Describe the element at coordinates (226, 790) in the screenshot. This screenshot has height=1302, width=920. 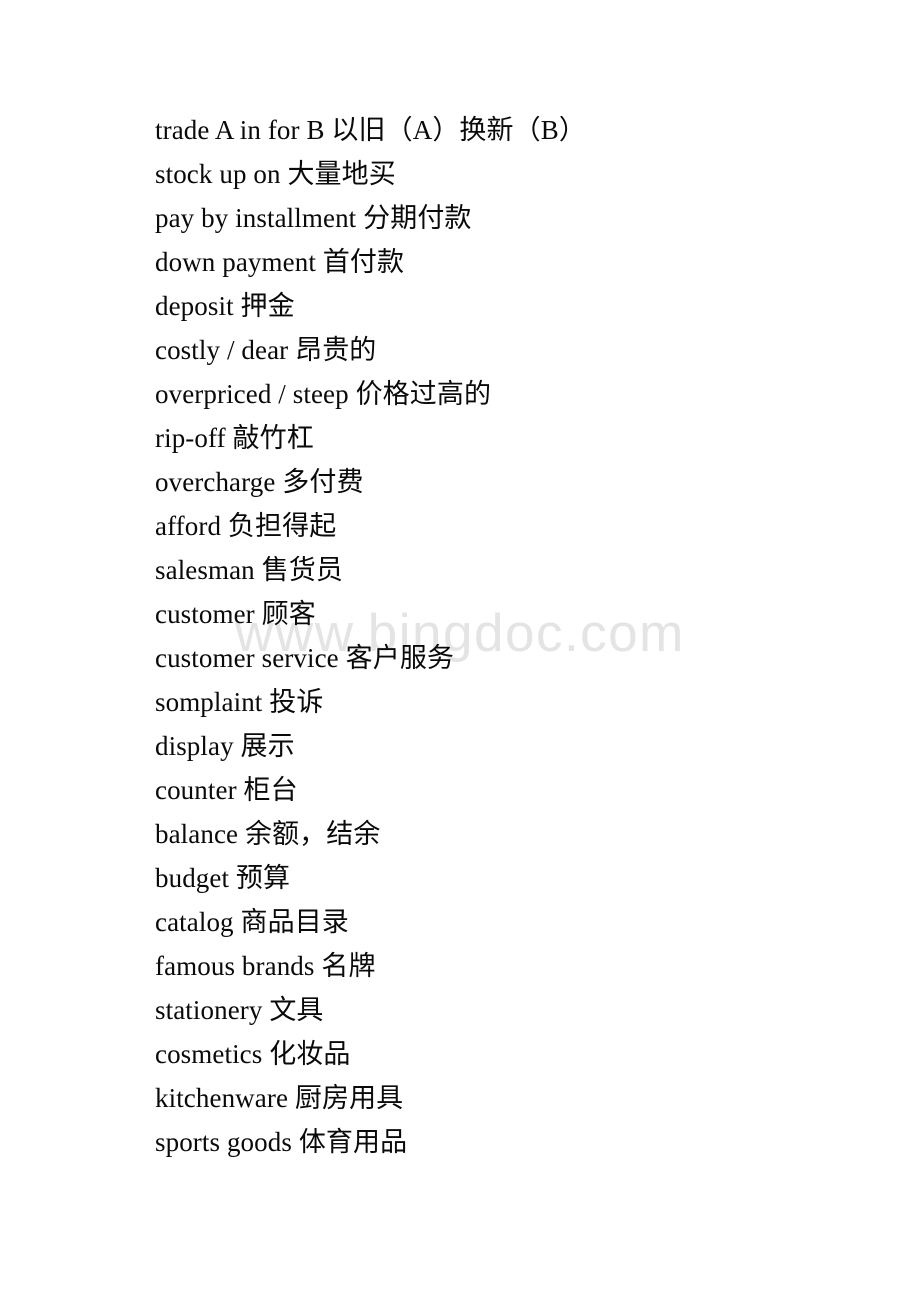
I see `vocabulary-entry: counter 柜台` at that location.